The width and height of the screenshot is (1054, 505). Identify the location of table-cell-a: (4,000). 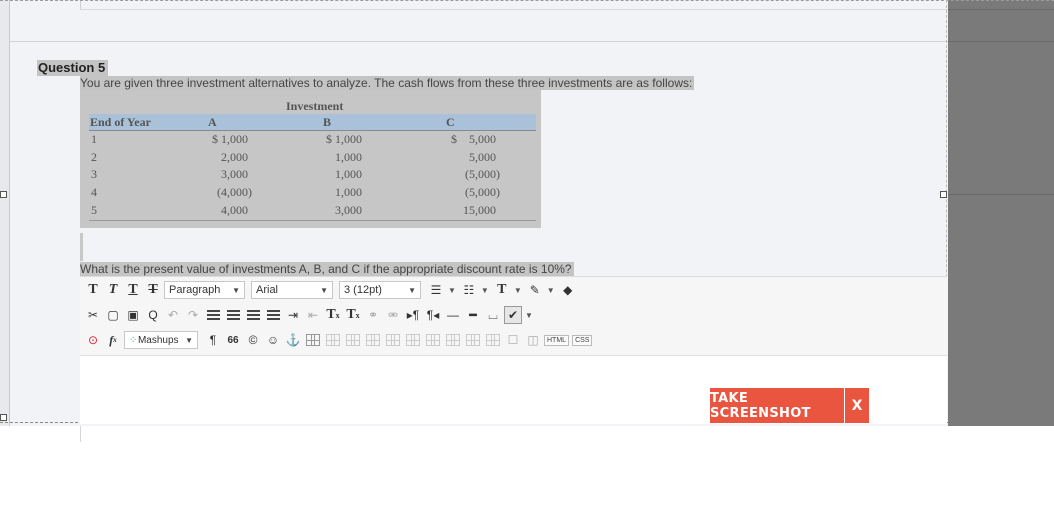
(234, 192).